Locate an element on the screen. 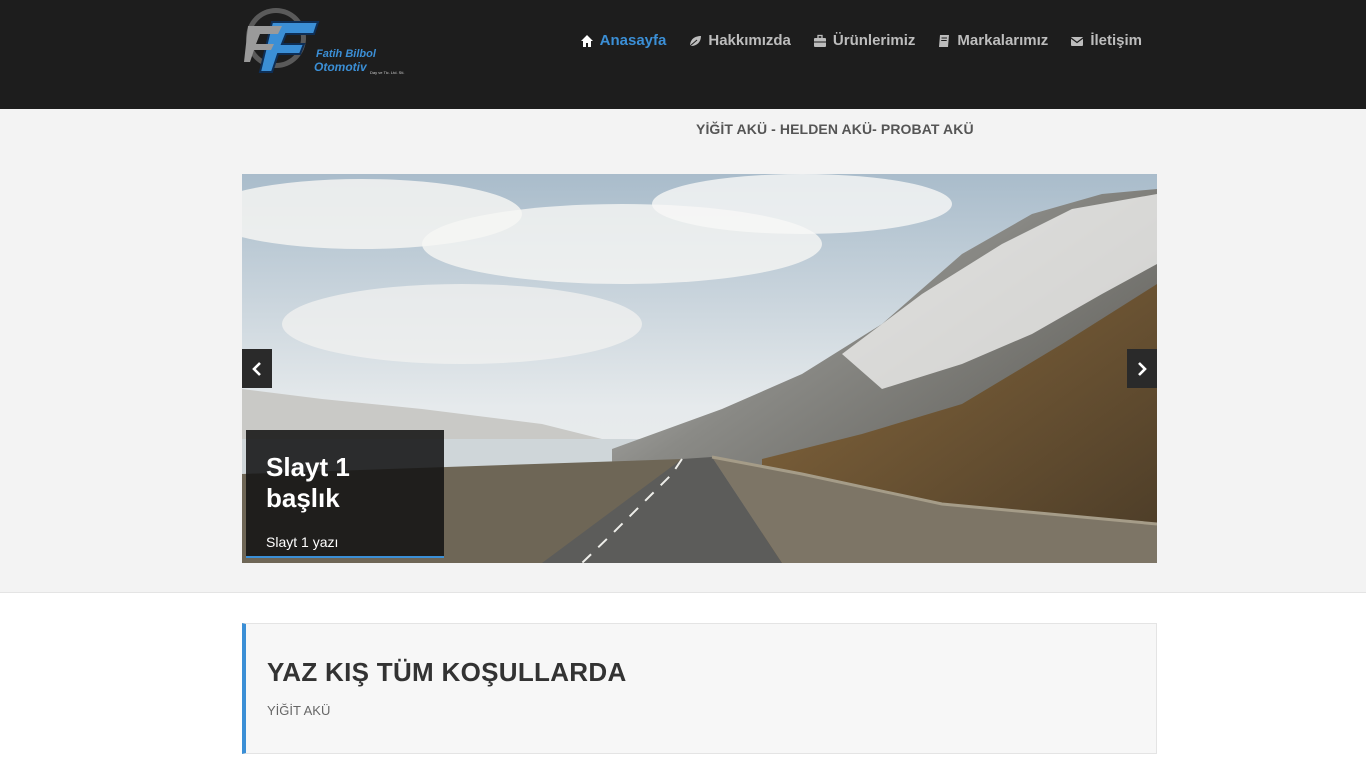 The image size is (1366, 768). nav-item-label: Ürünlerimiz is located at coordinates (874, 40).